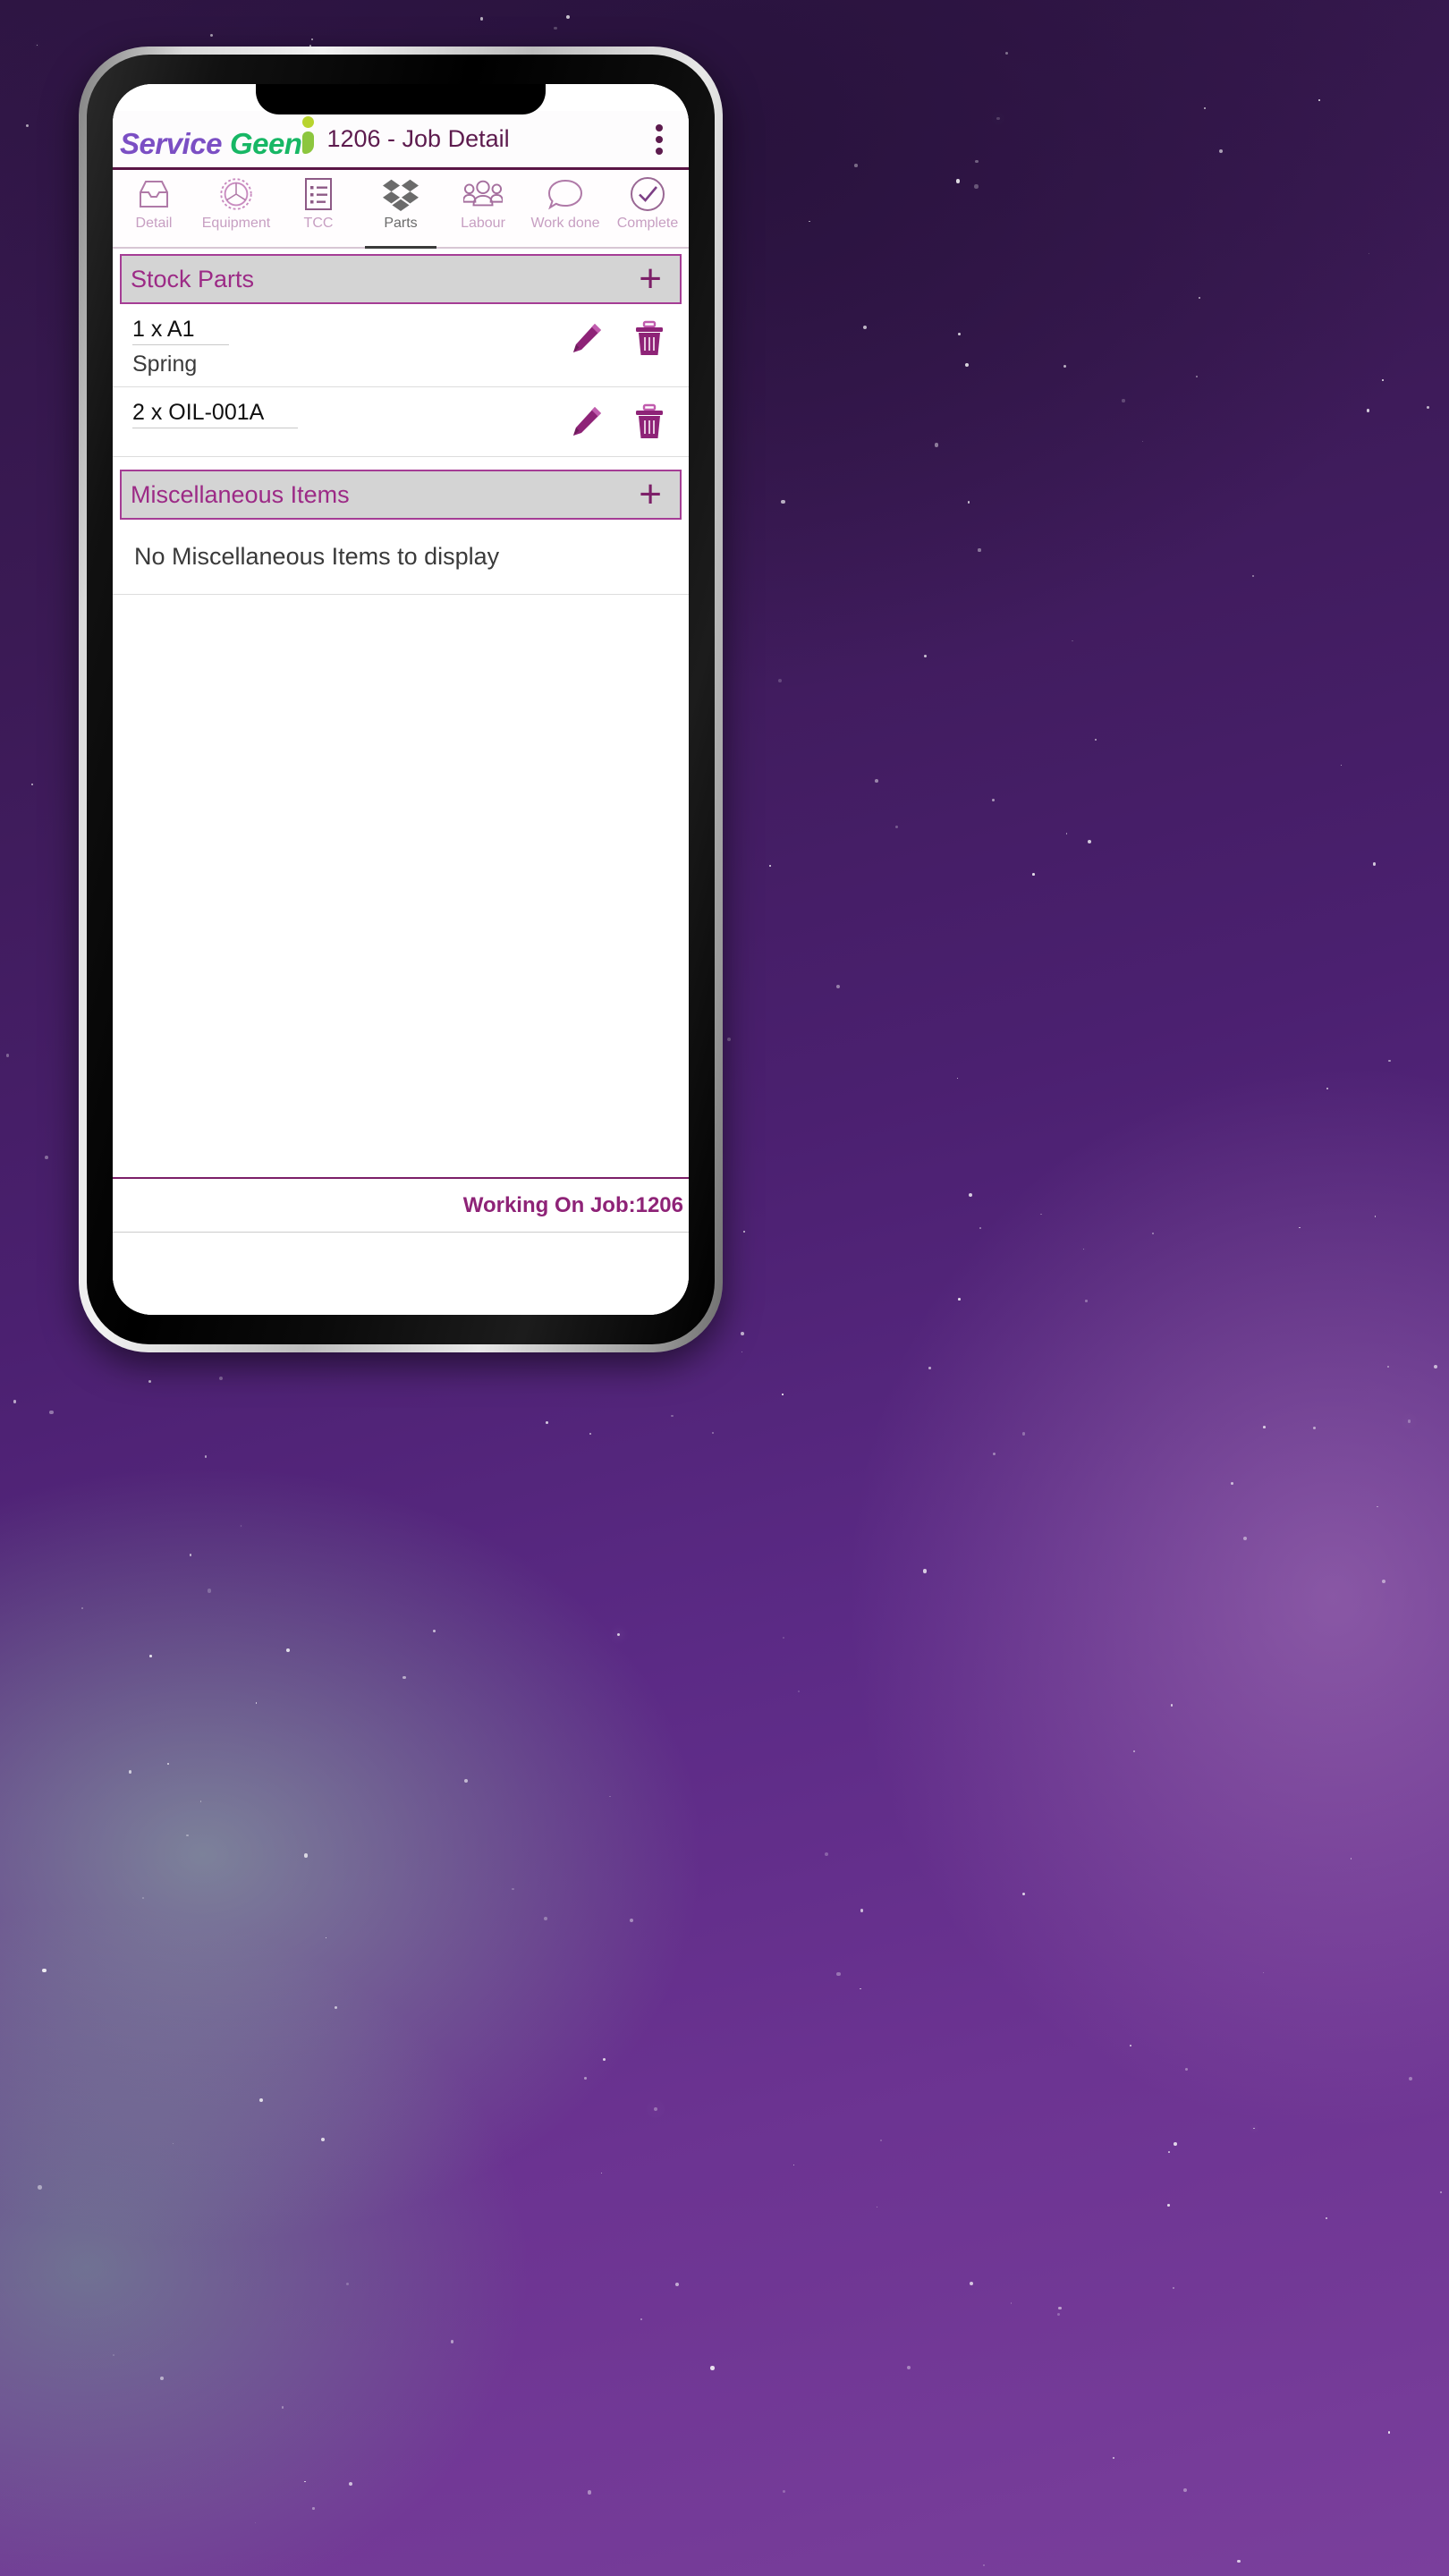 This screenshot has height=2576, width=1449. I want to click on people-group-icon, so click(483, 194).